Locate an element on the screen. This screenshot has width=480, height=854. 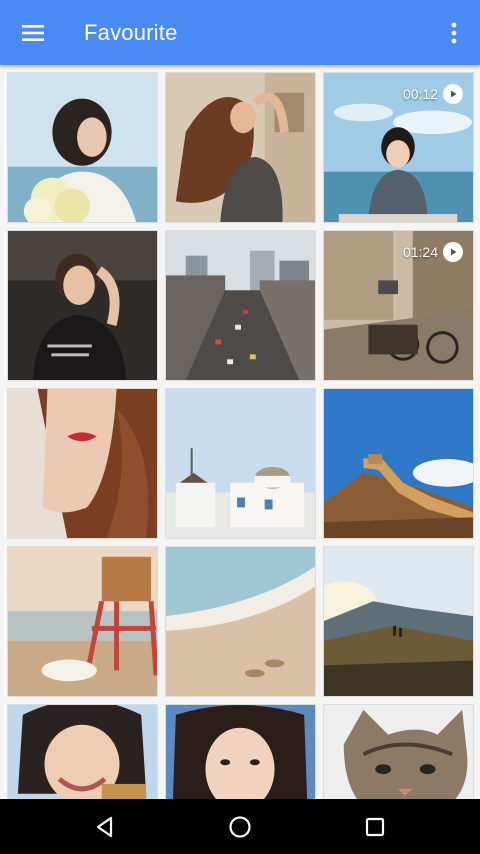
kitten-photo is located at coordinates (398, 752).